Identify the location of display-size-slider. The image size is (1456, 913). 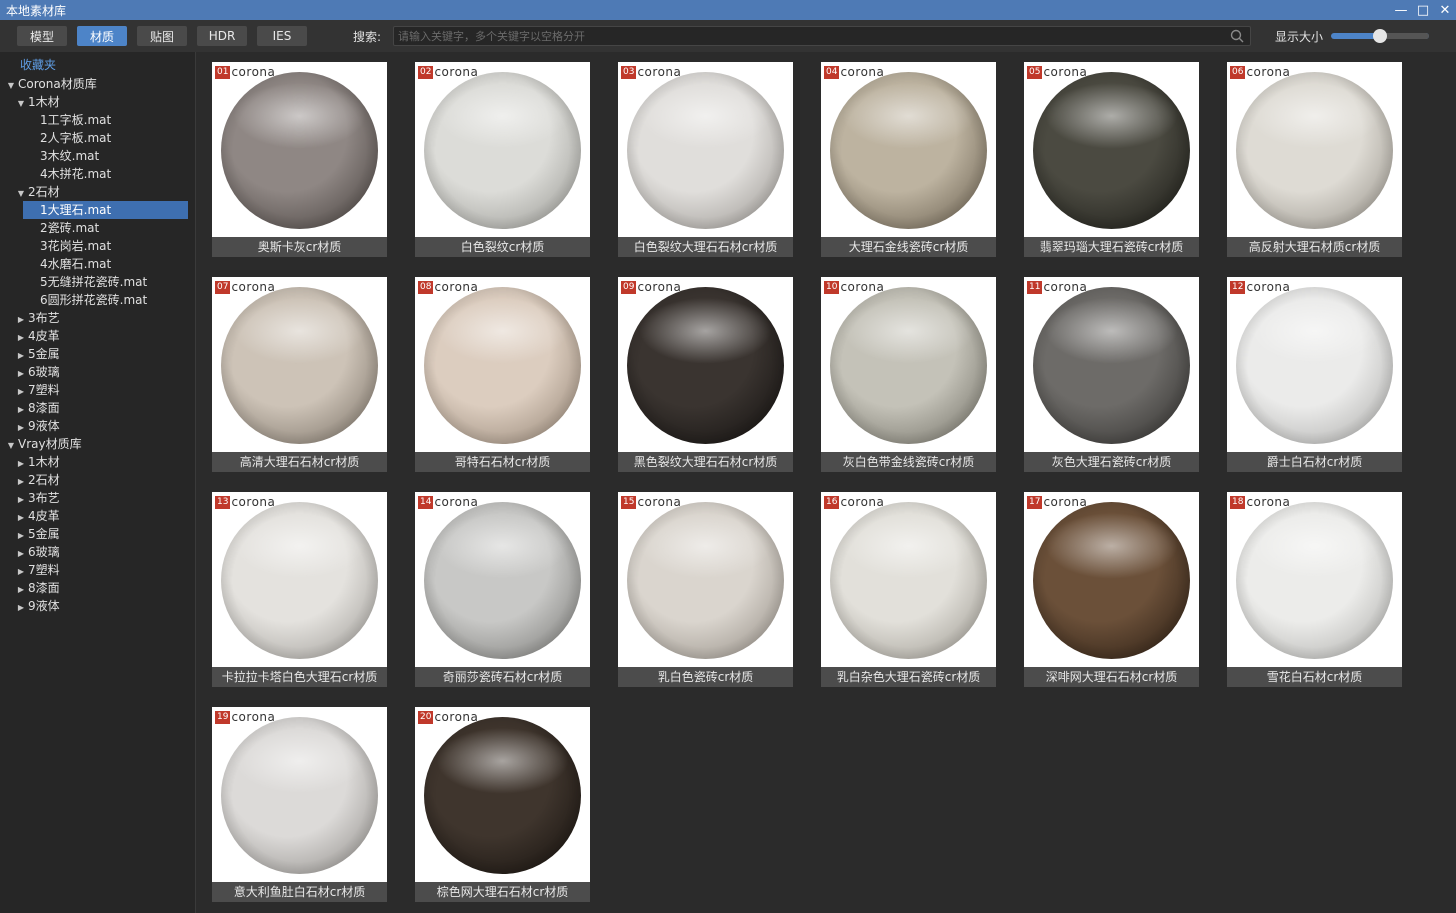
(1380, 36).